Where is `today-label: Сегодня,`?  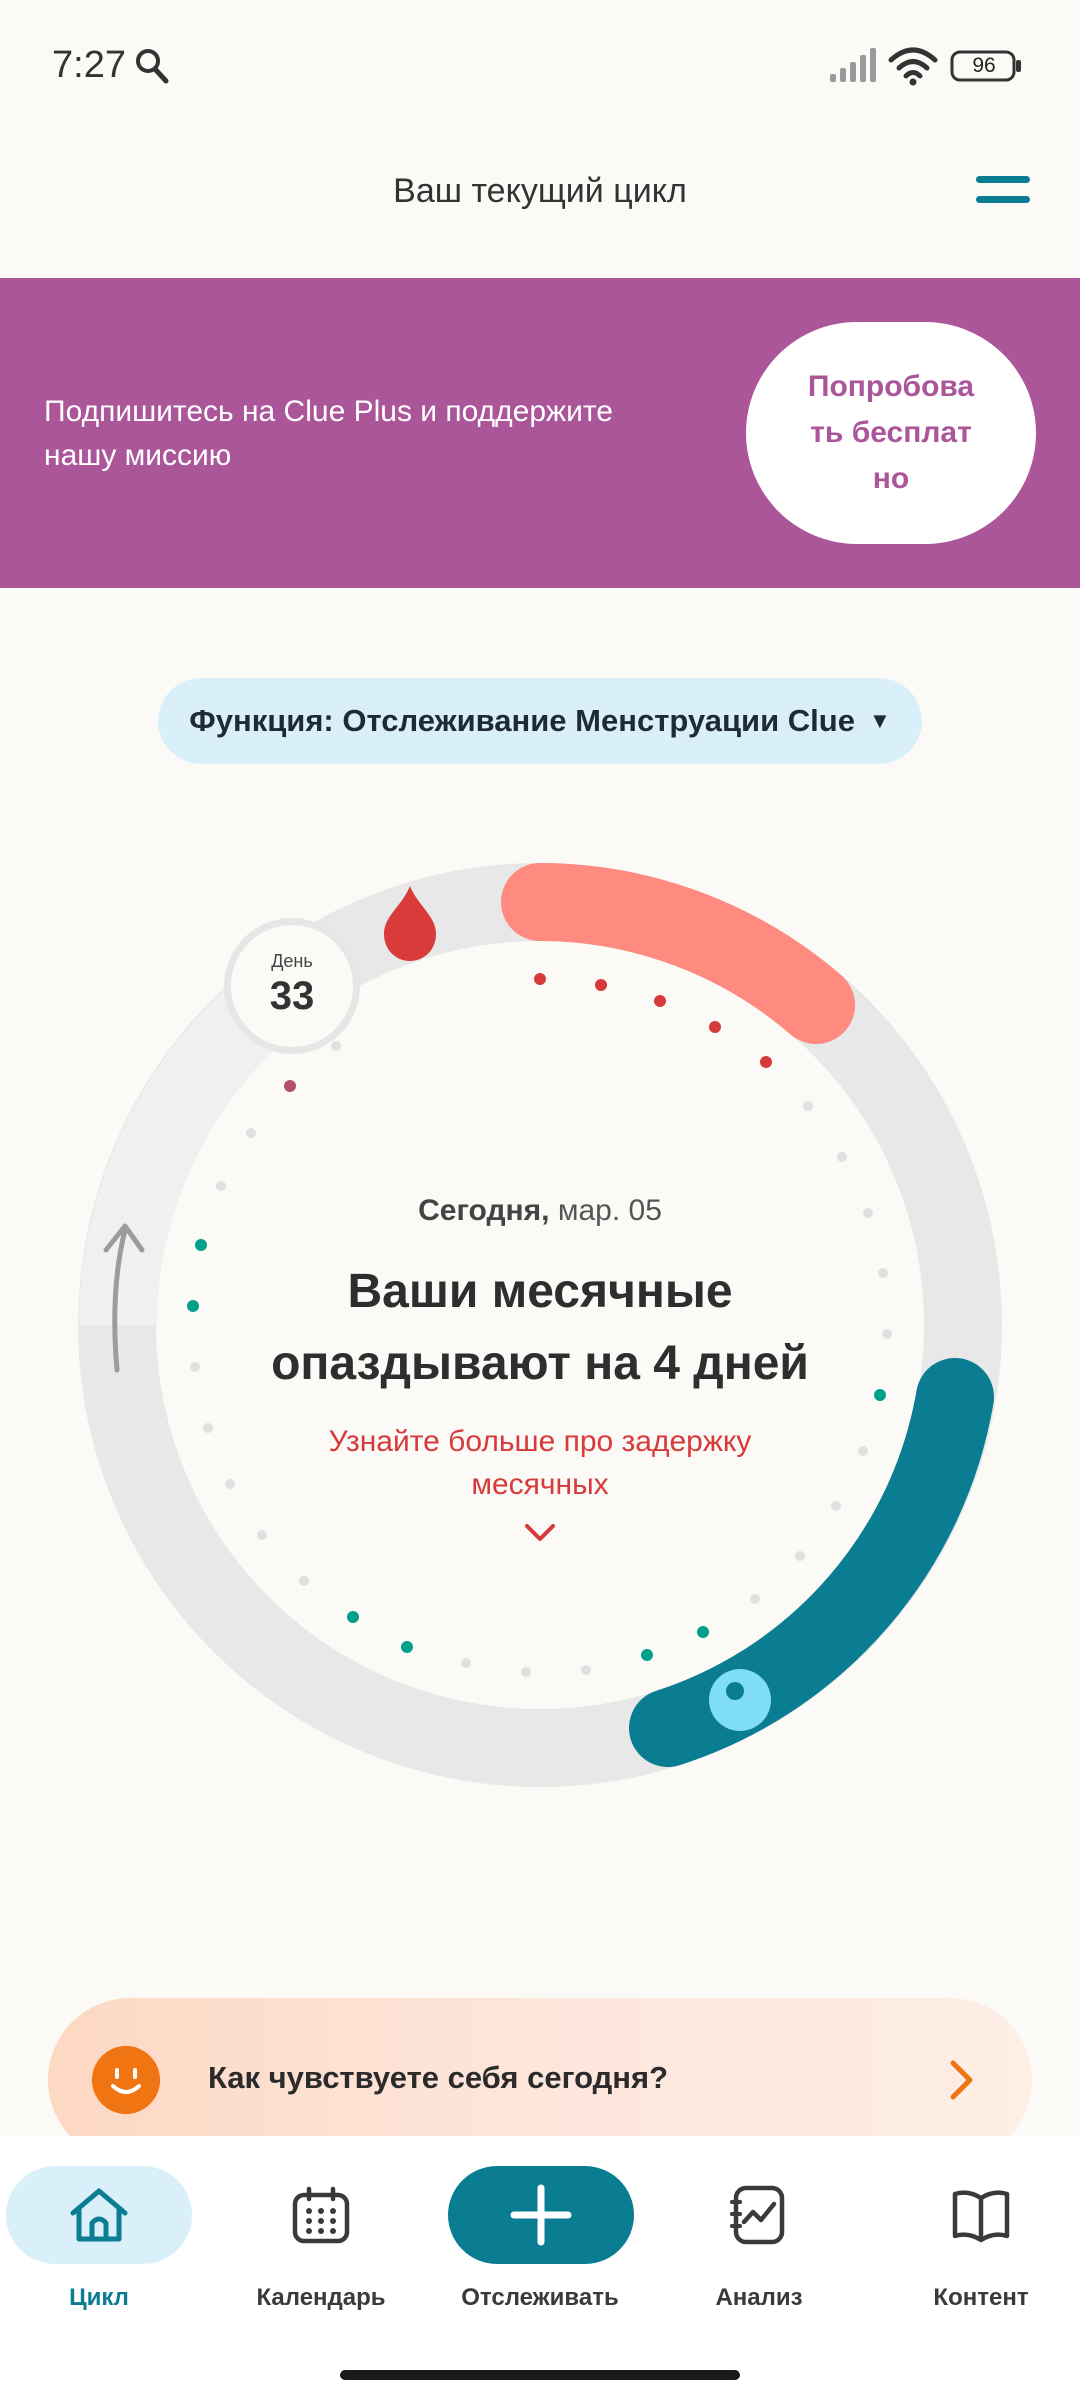
today-label: Сегодня, is located at coordinates (484, 1210).